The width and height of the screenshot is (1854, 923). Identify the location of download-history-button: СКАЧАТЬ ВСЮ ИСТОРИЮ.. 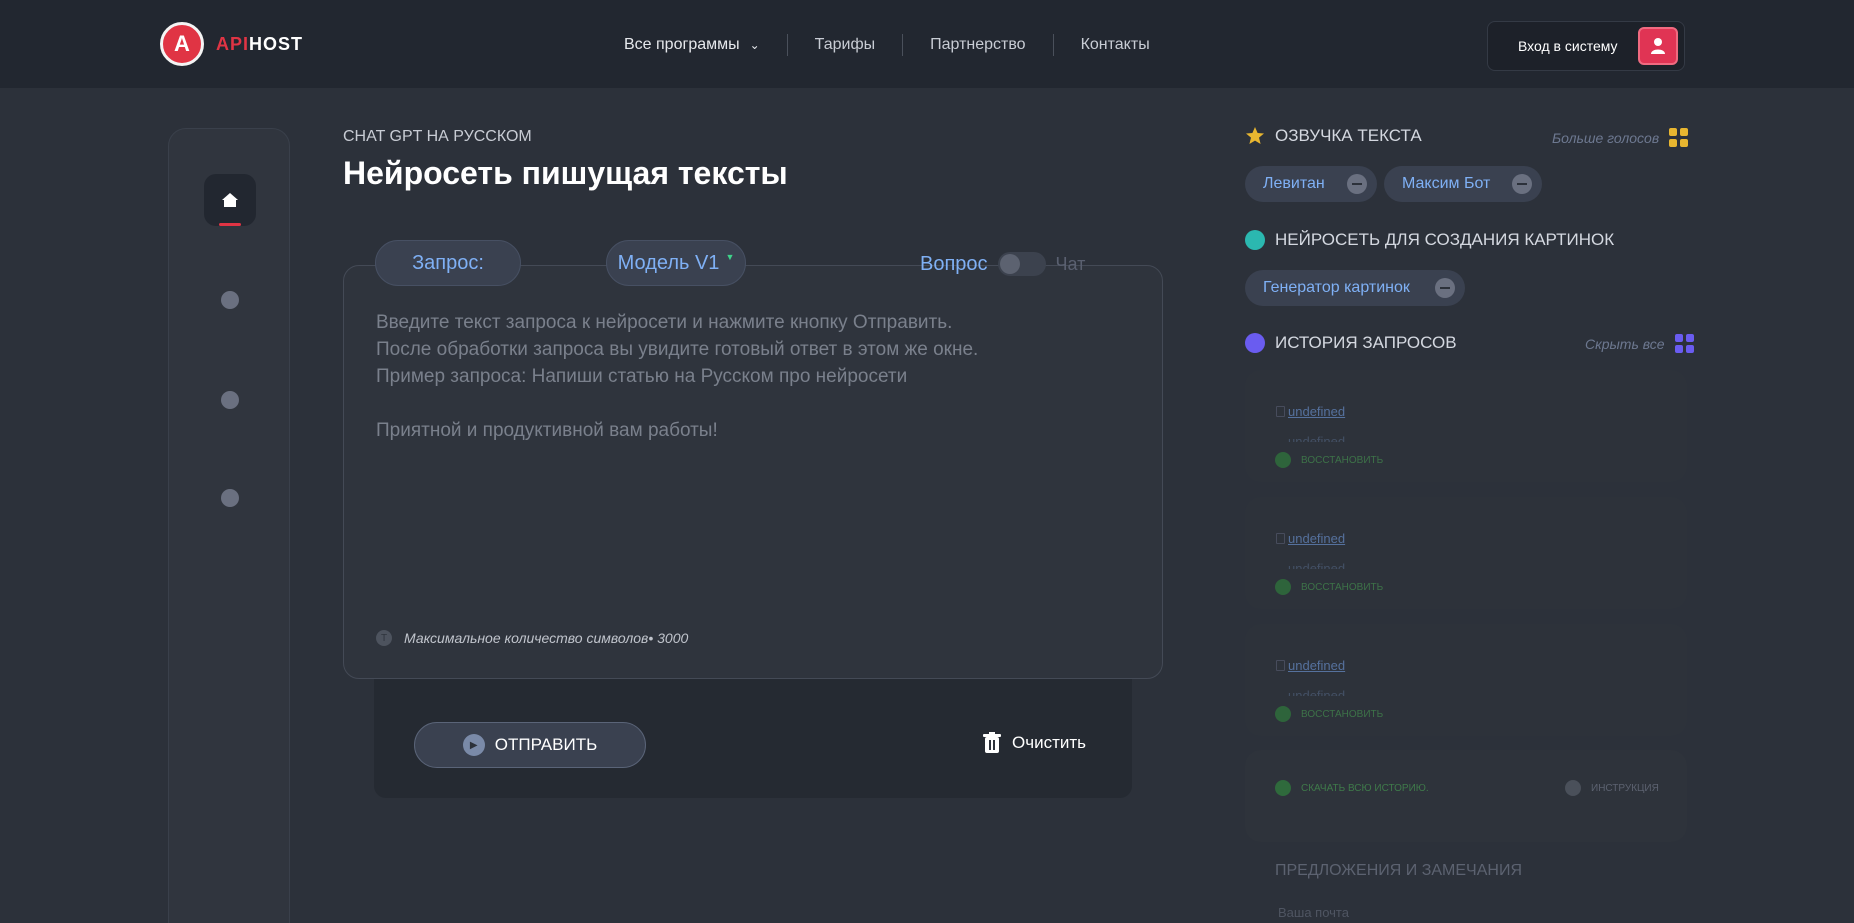
(1352, 788).